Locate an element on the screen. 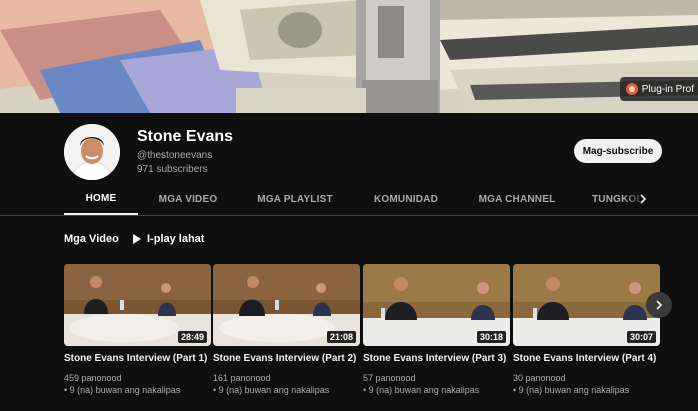 The image size is (698, 411). chevron-right-icon is located at coordinates (659, 305).